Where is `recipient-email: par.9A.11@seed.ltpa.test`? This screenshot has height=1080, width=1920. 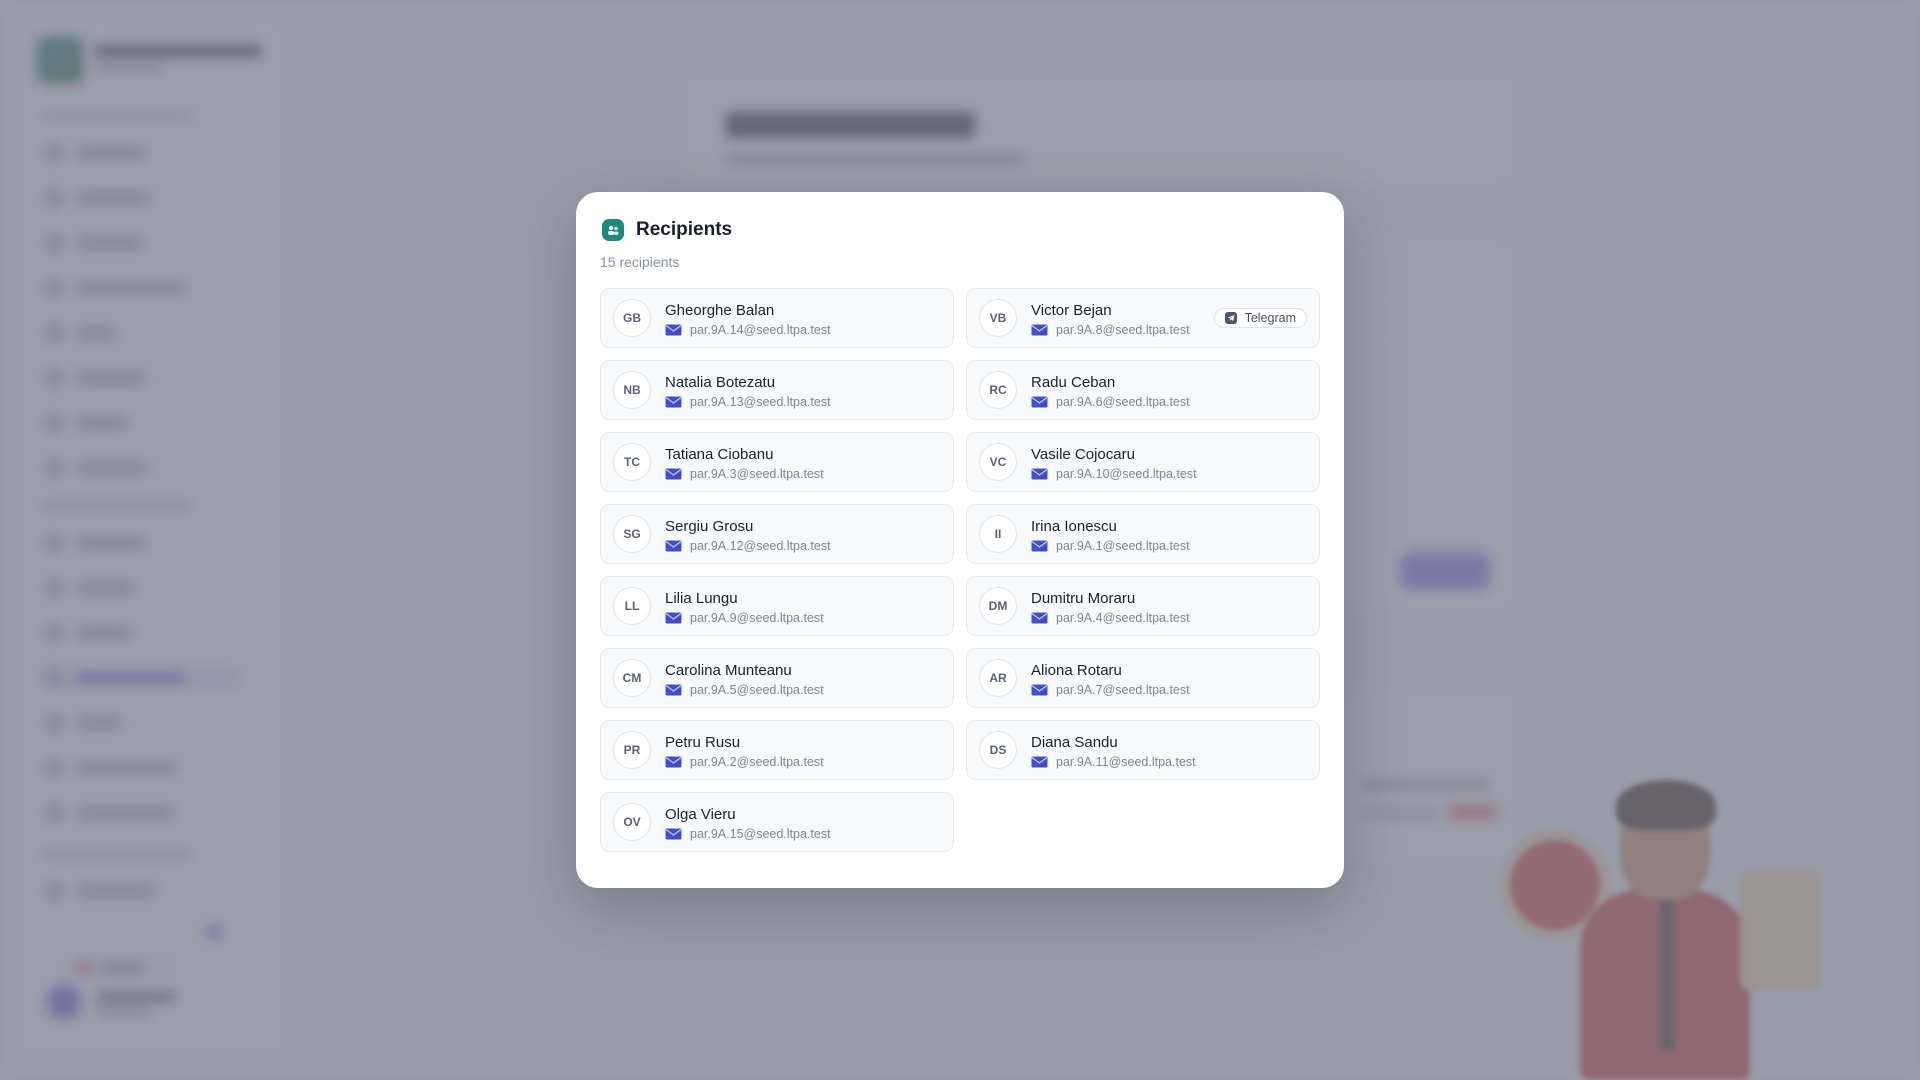 recipient-email: par.9A.11@seed.ltpa.test is located at coordinates (1126, 761).